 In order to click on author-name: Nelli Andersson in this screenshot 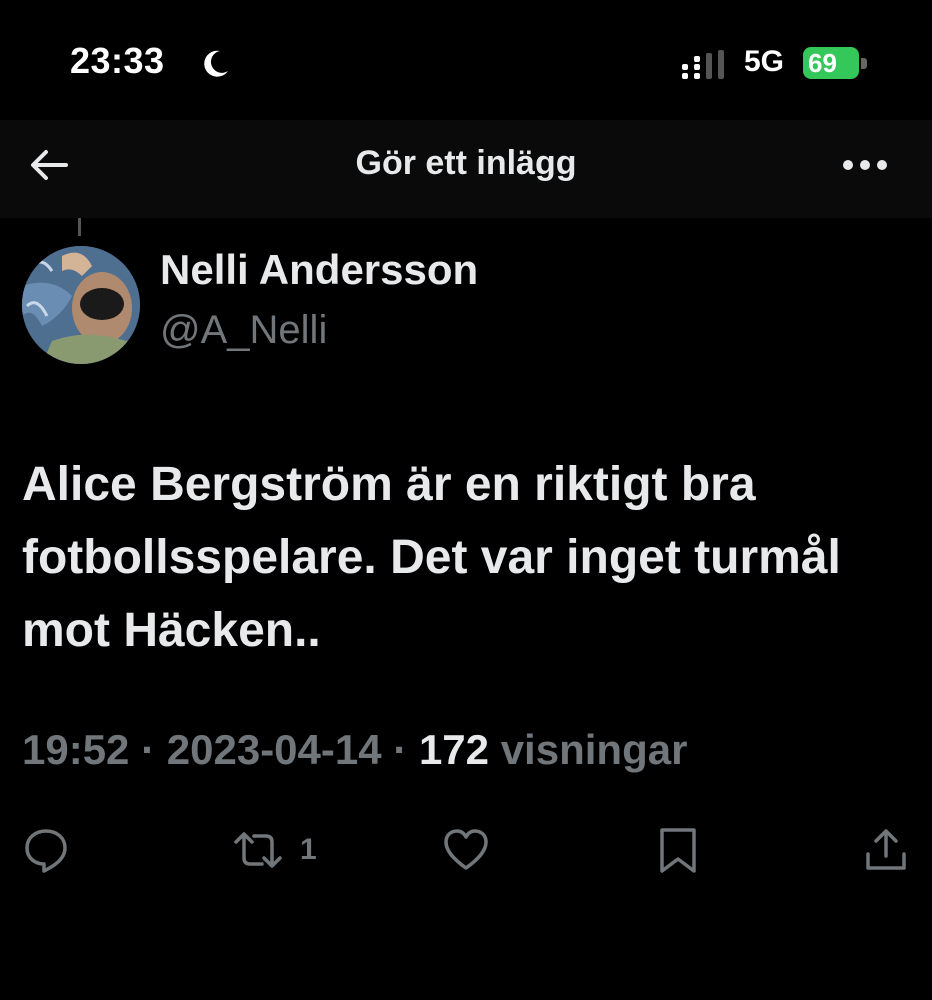, I will do `click(319, 270)`.